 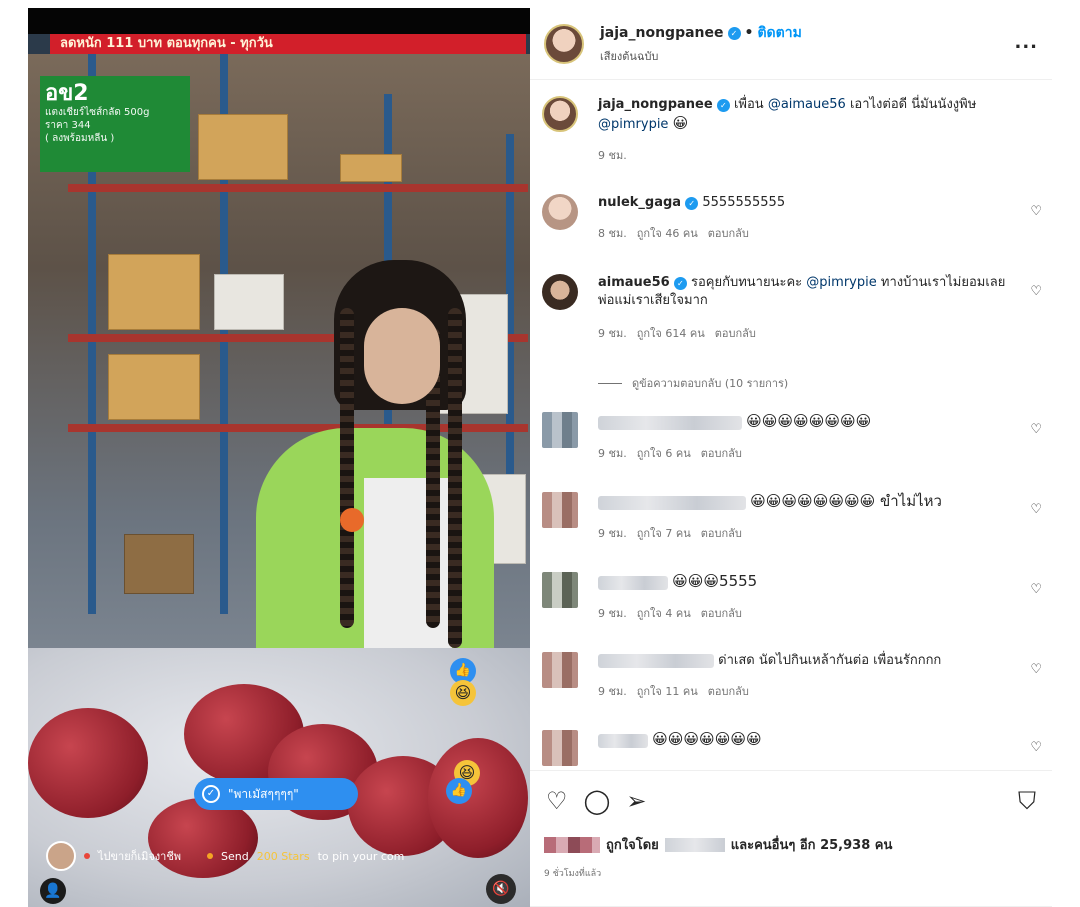 What do you see at coordinates (747, 282) in the screenshot?
I see `comment-text: รอคุยกับทนายนะคะ` at bounding box center [747, 282].